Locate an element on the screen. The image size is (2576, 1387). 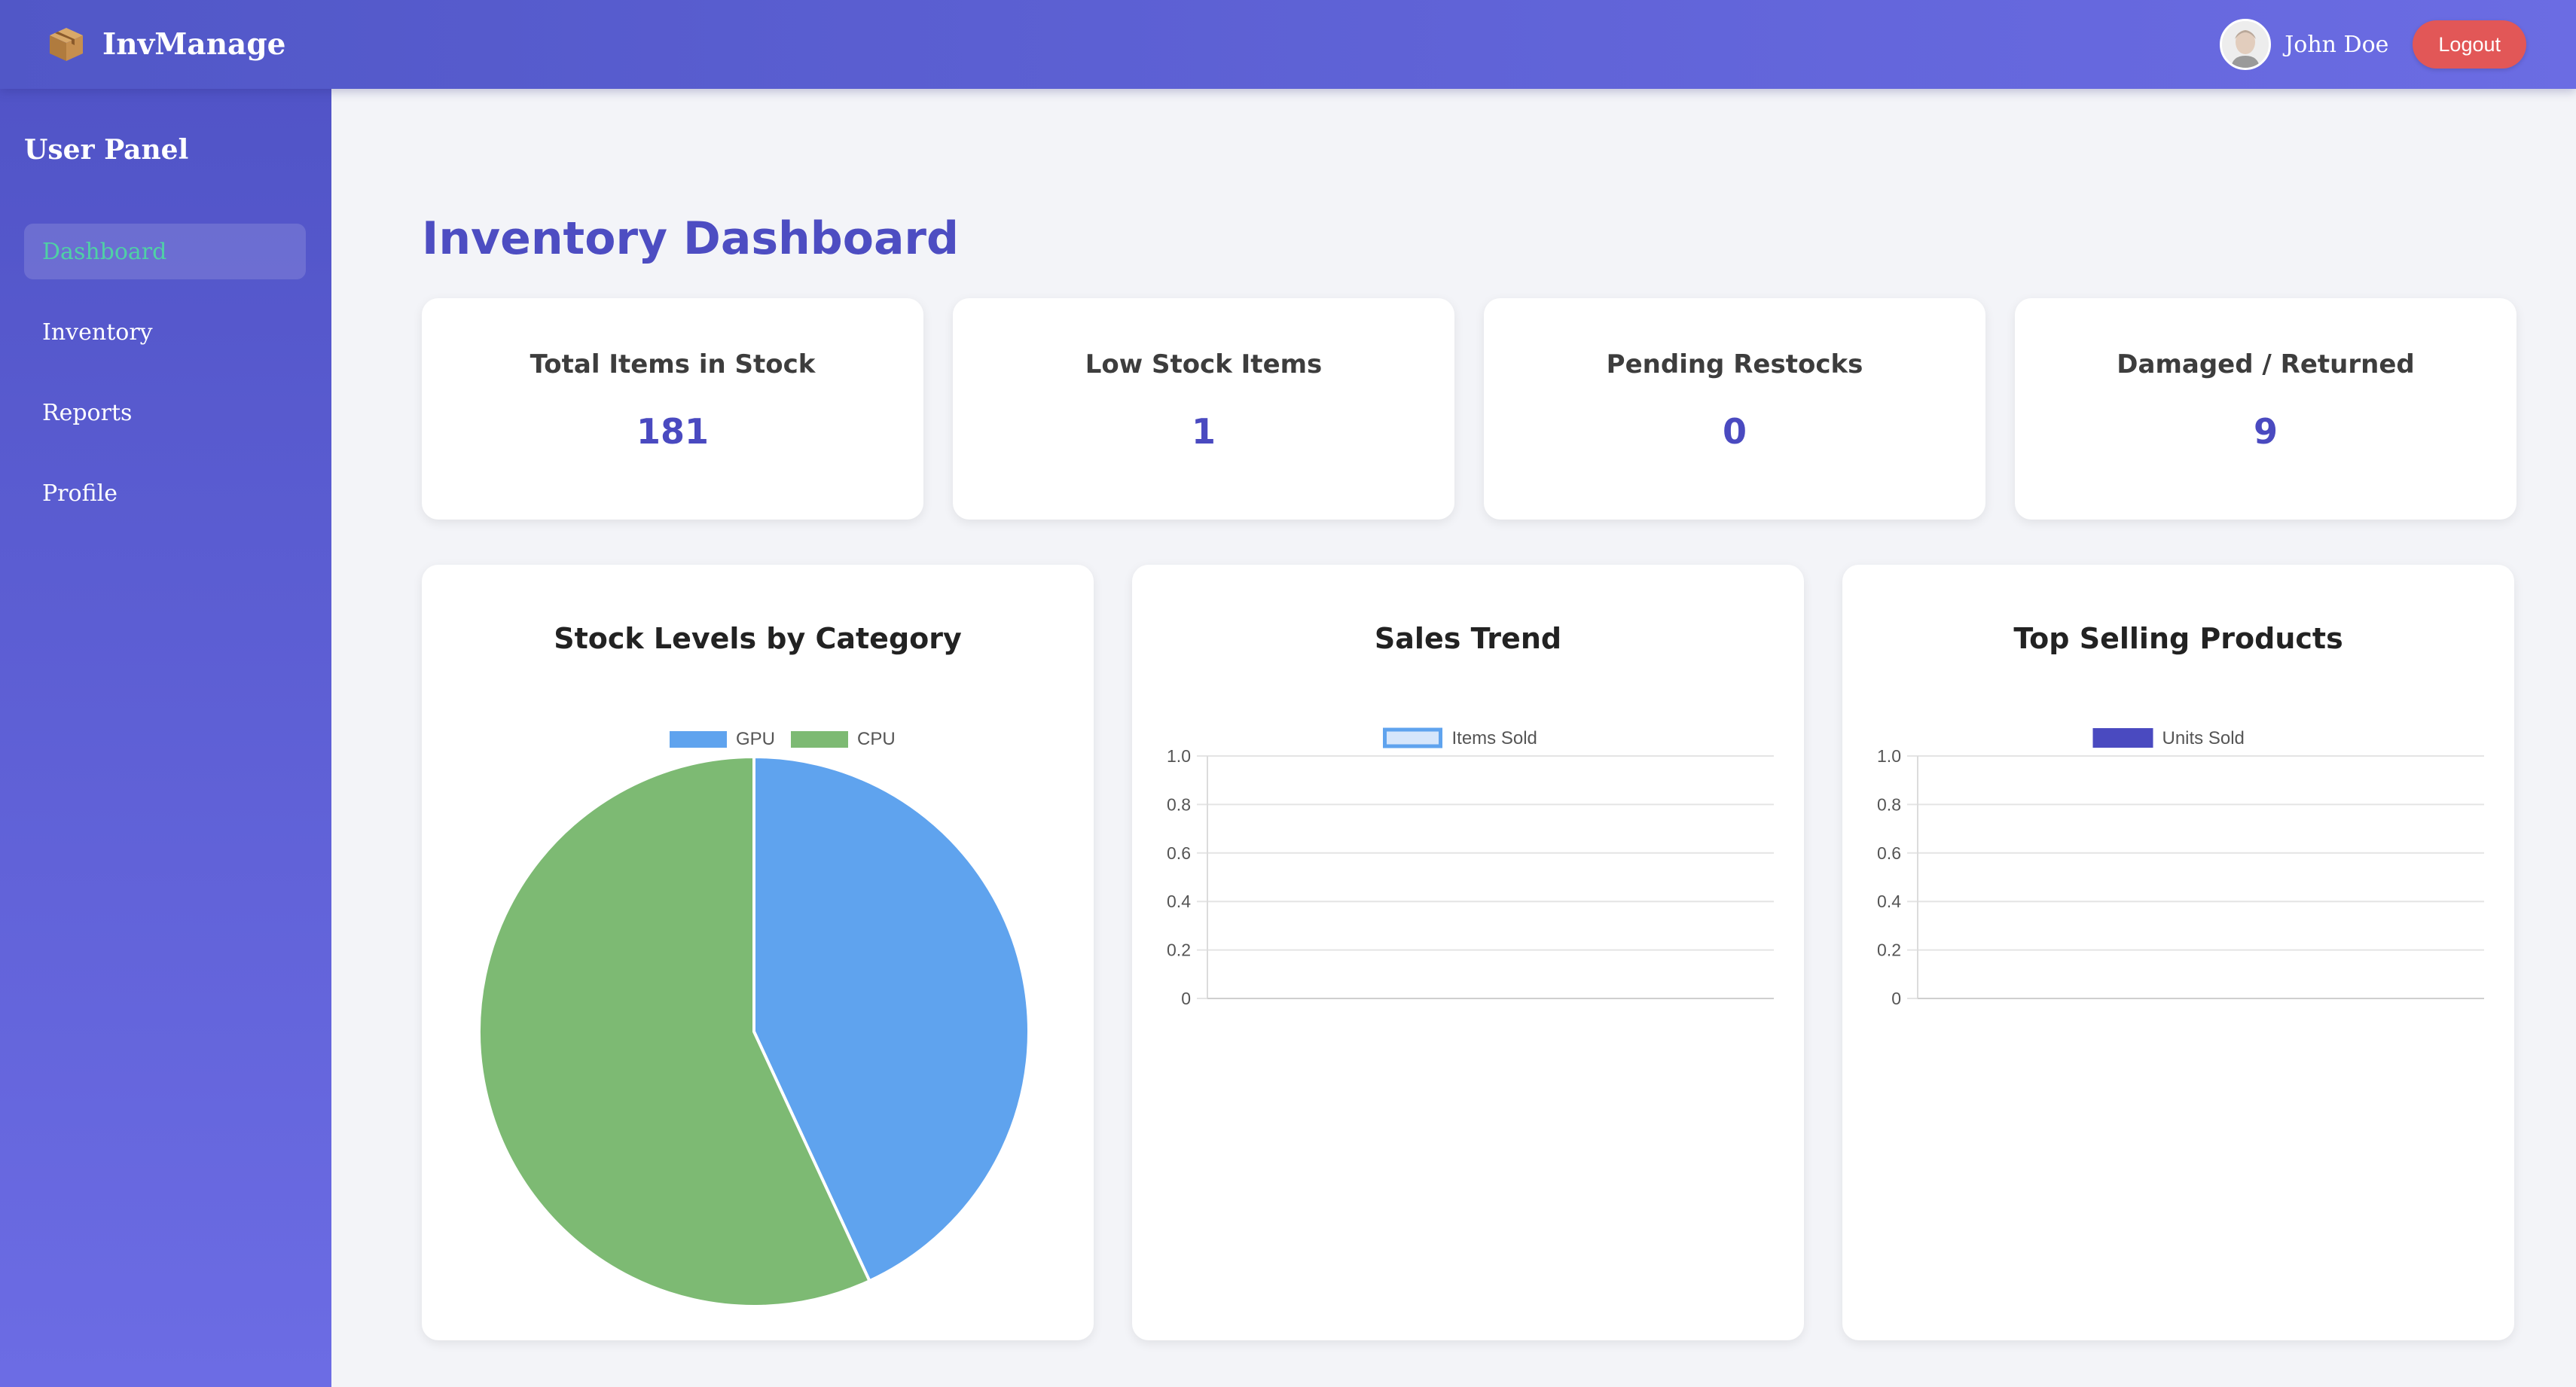
stat-card-total-items: Total Items in Stock 181 is located at coordinates (672, 409).